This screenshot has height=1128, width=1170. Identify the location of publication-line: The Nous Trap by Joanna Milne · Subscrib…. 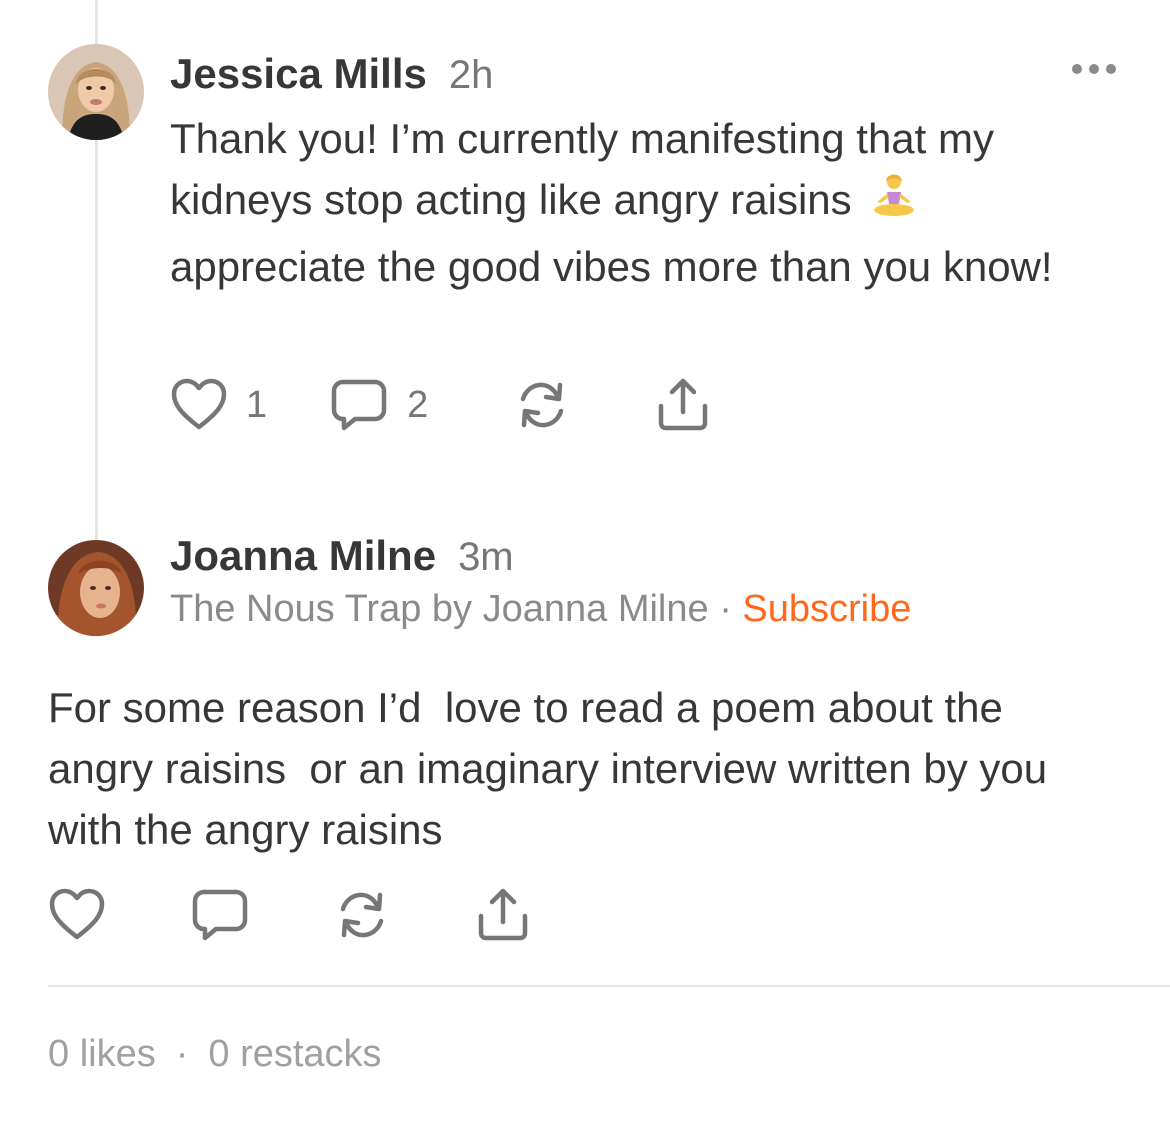
(540, 609).